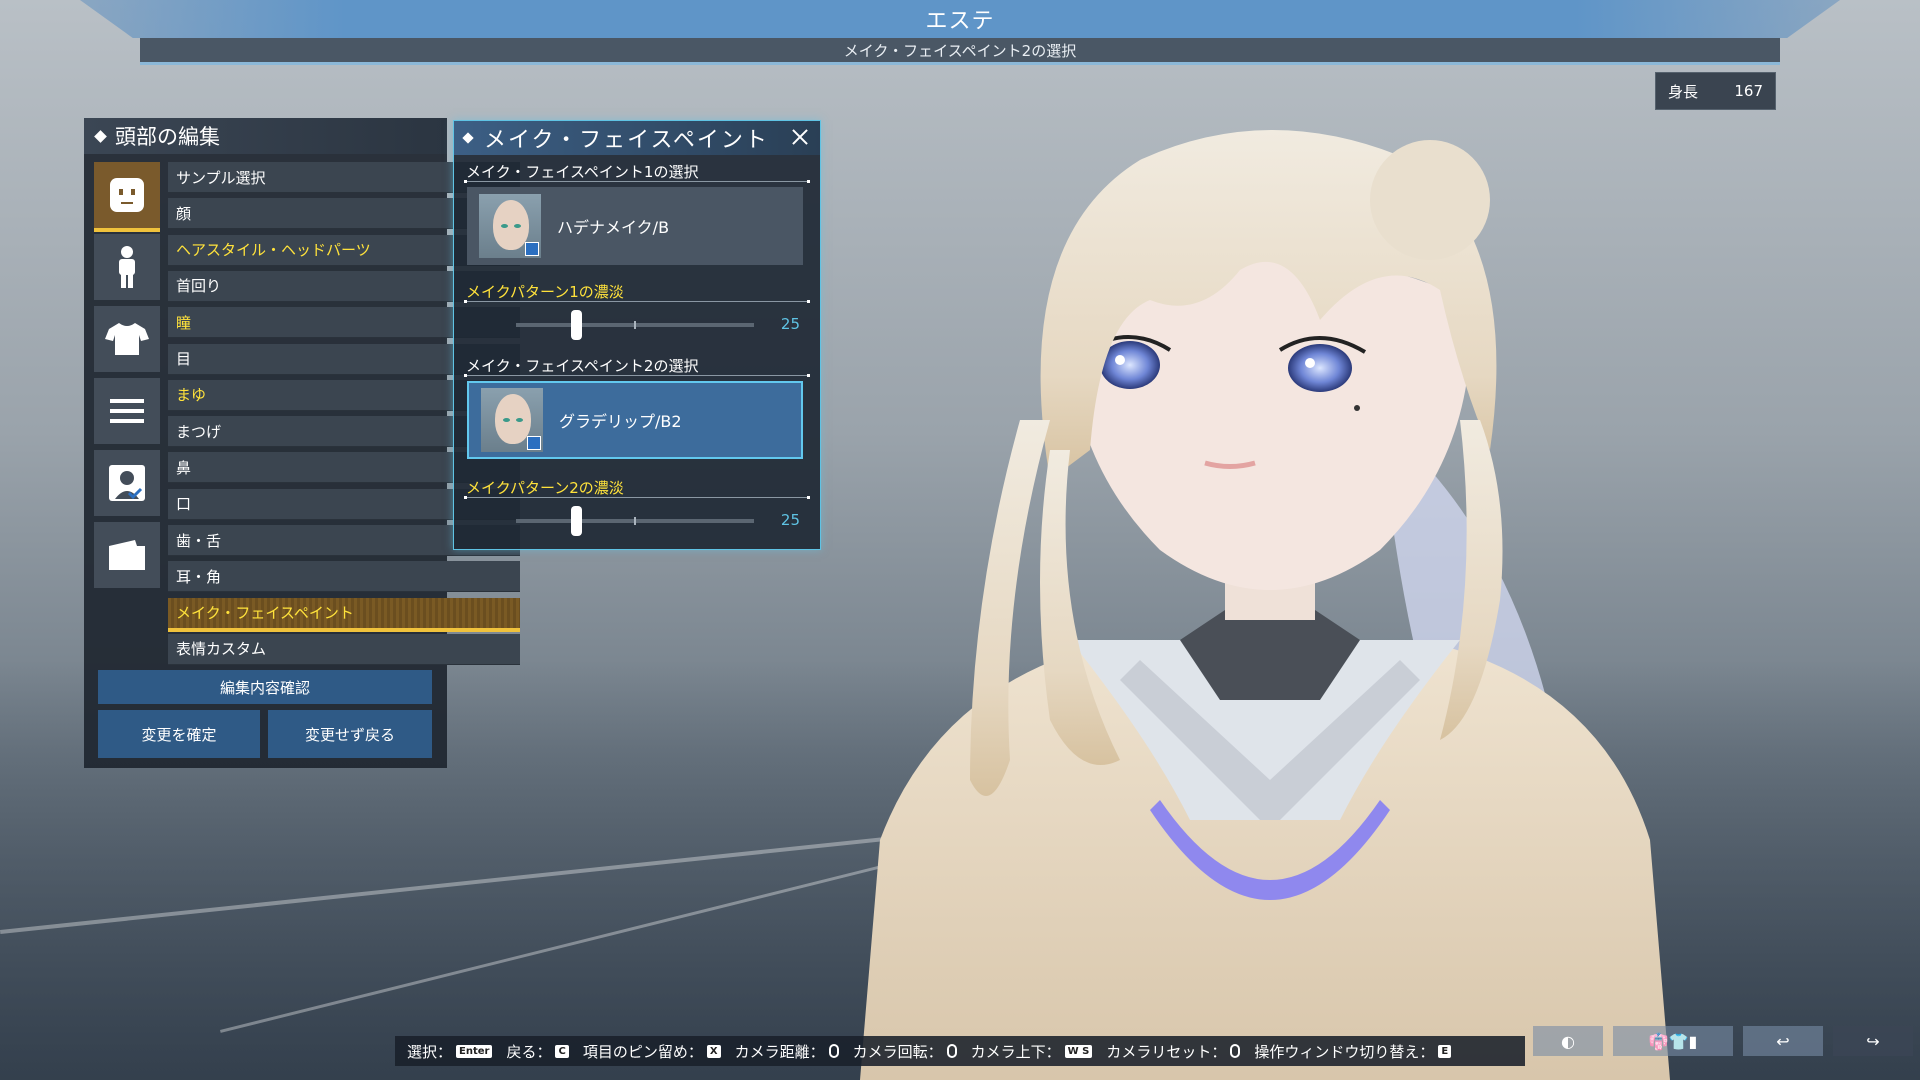 This screenshot has width=1920, height=1080. I want to click on light-icon: ◐, so click(1568, 1041).